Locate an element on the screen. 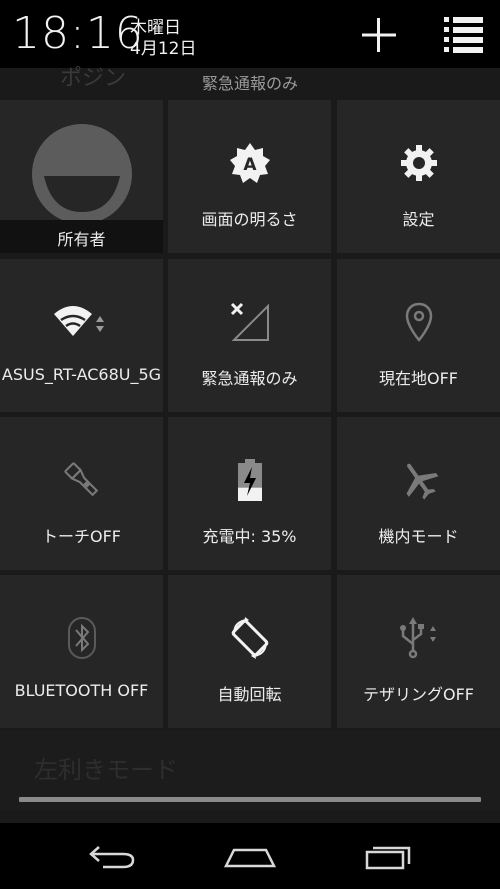  wifi-icon is located at coordinates (78, 321).